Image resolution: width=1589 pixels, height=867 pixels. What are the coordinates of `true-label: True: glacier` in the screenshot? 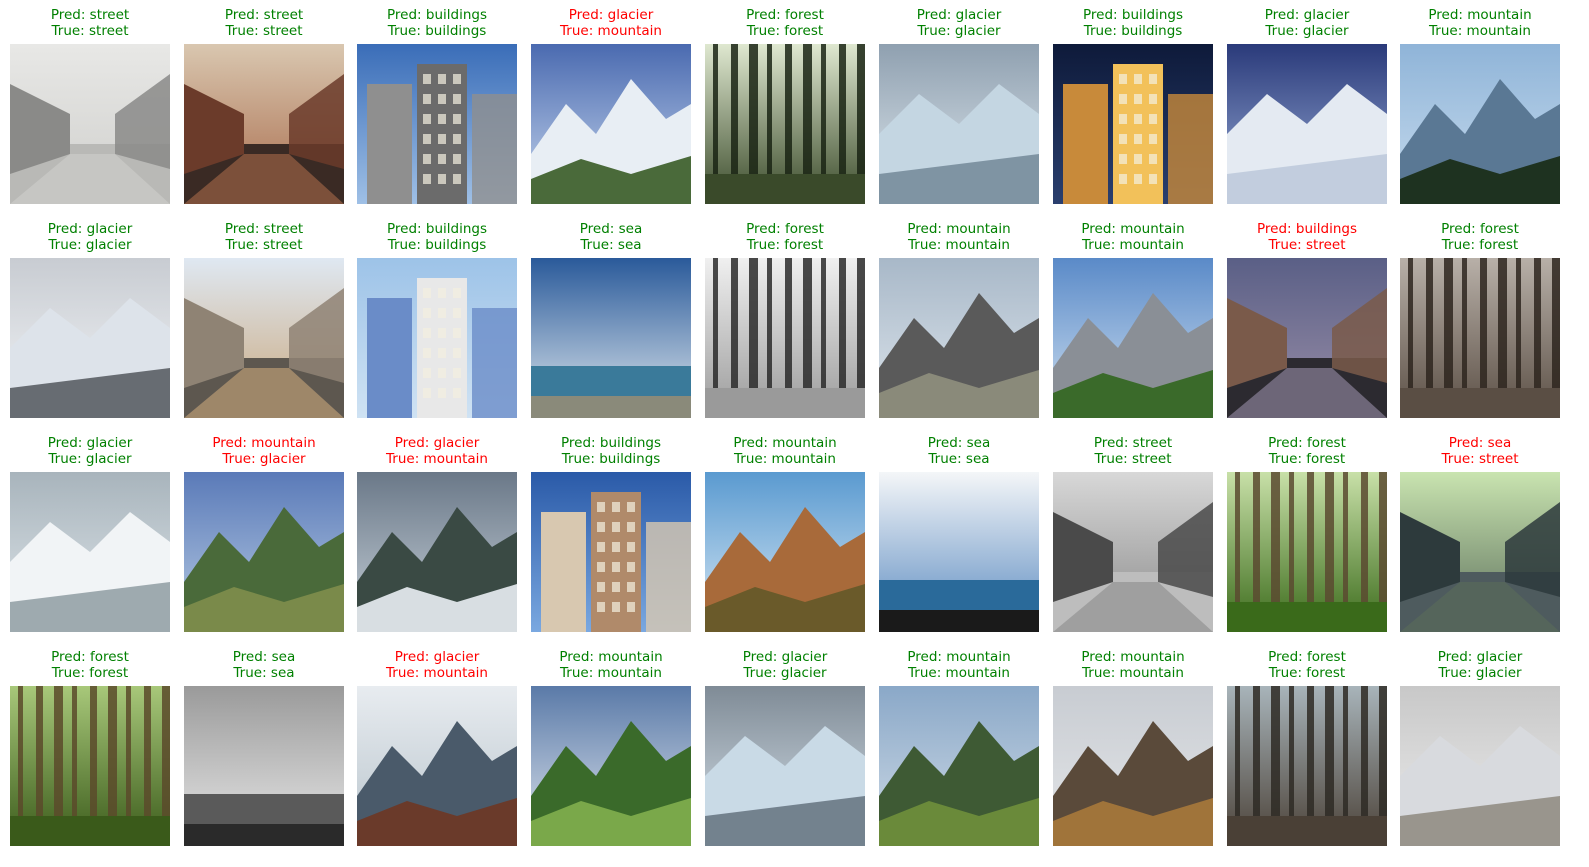 It's located at (1480, 673).